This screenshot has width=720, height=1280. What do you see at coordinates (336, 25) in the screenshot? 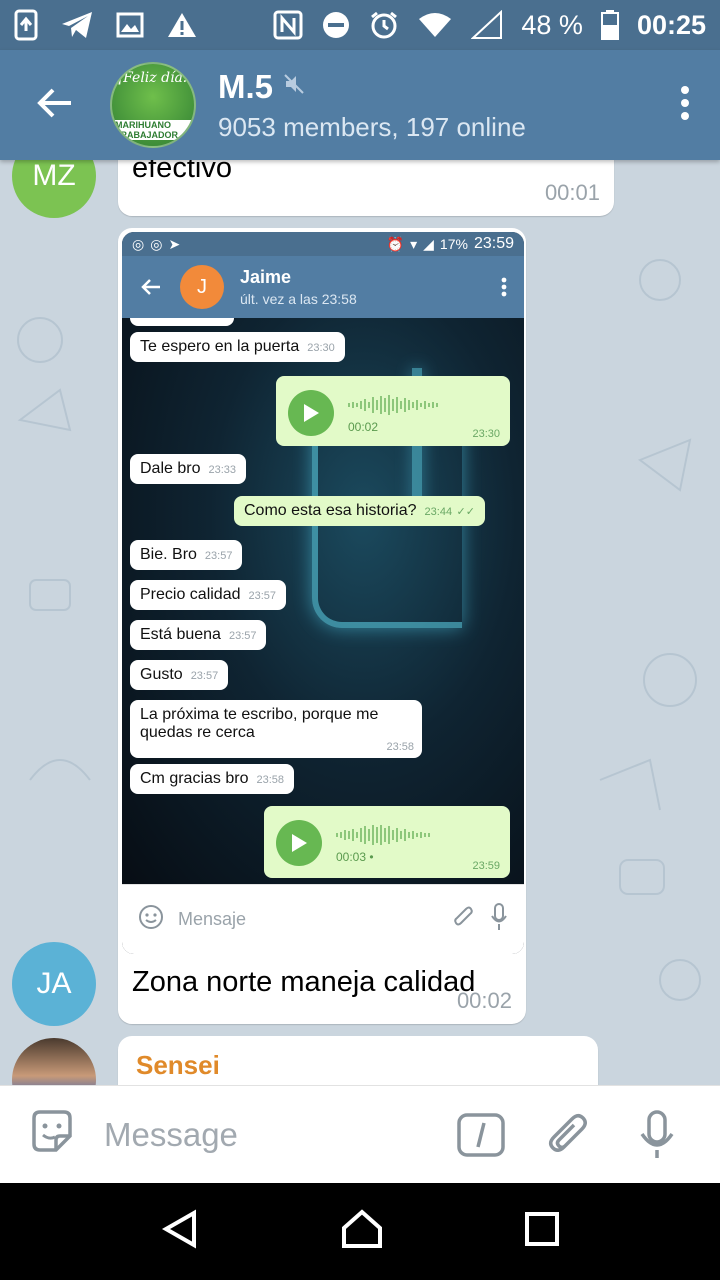
I see `do-not-disturb-icon` at bounding box center [336, 25].